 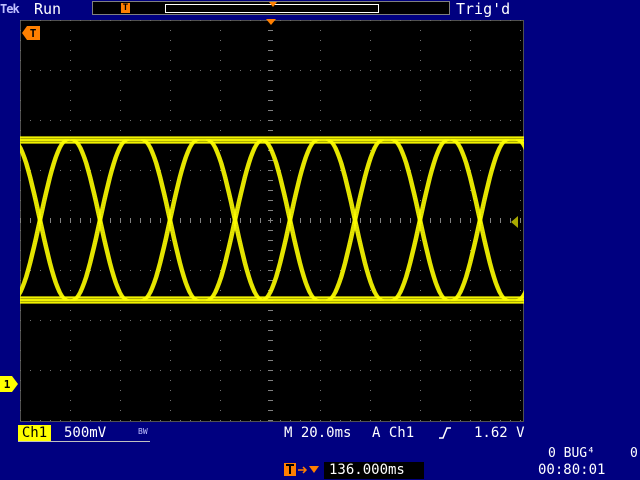 I want to click on ch1-label: Ch1, so click(x=34, y=433).